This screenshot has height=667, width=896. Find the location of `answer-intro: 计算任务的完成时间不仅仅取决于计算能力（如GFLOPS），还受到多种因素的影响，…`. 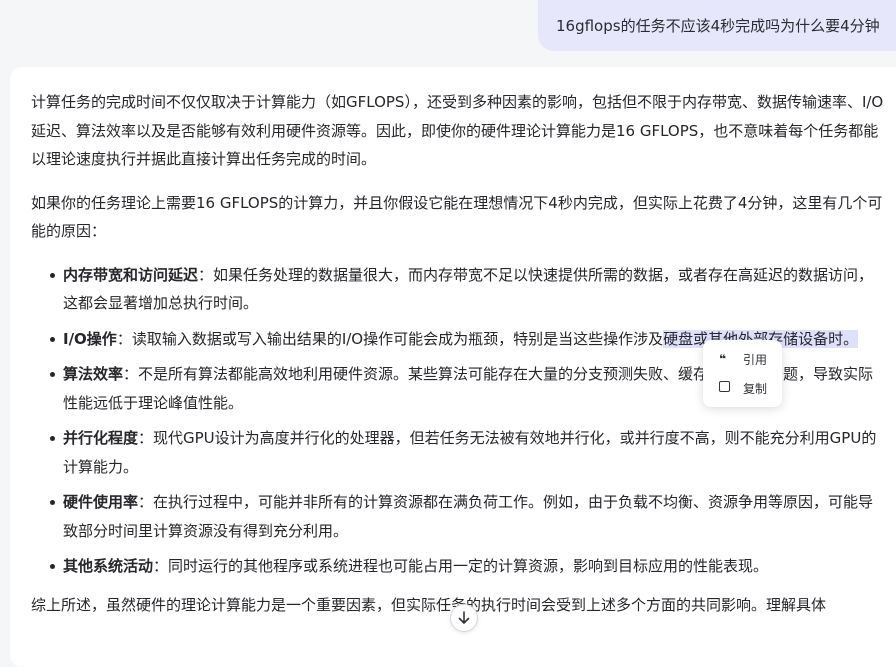

answer-intro: 计算任务的完成时间不仅仅取决于计算能力（如GFLOPS），还受到多种因素的影响，… is located at coordinates (457, 130).